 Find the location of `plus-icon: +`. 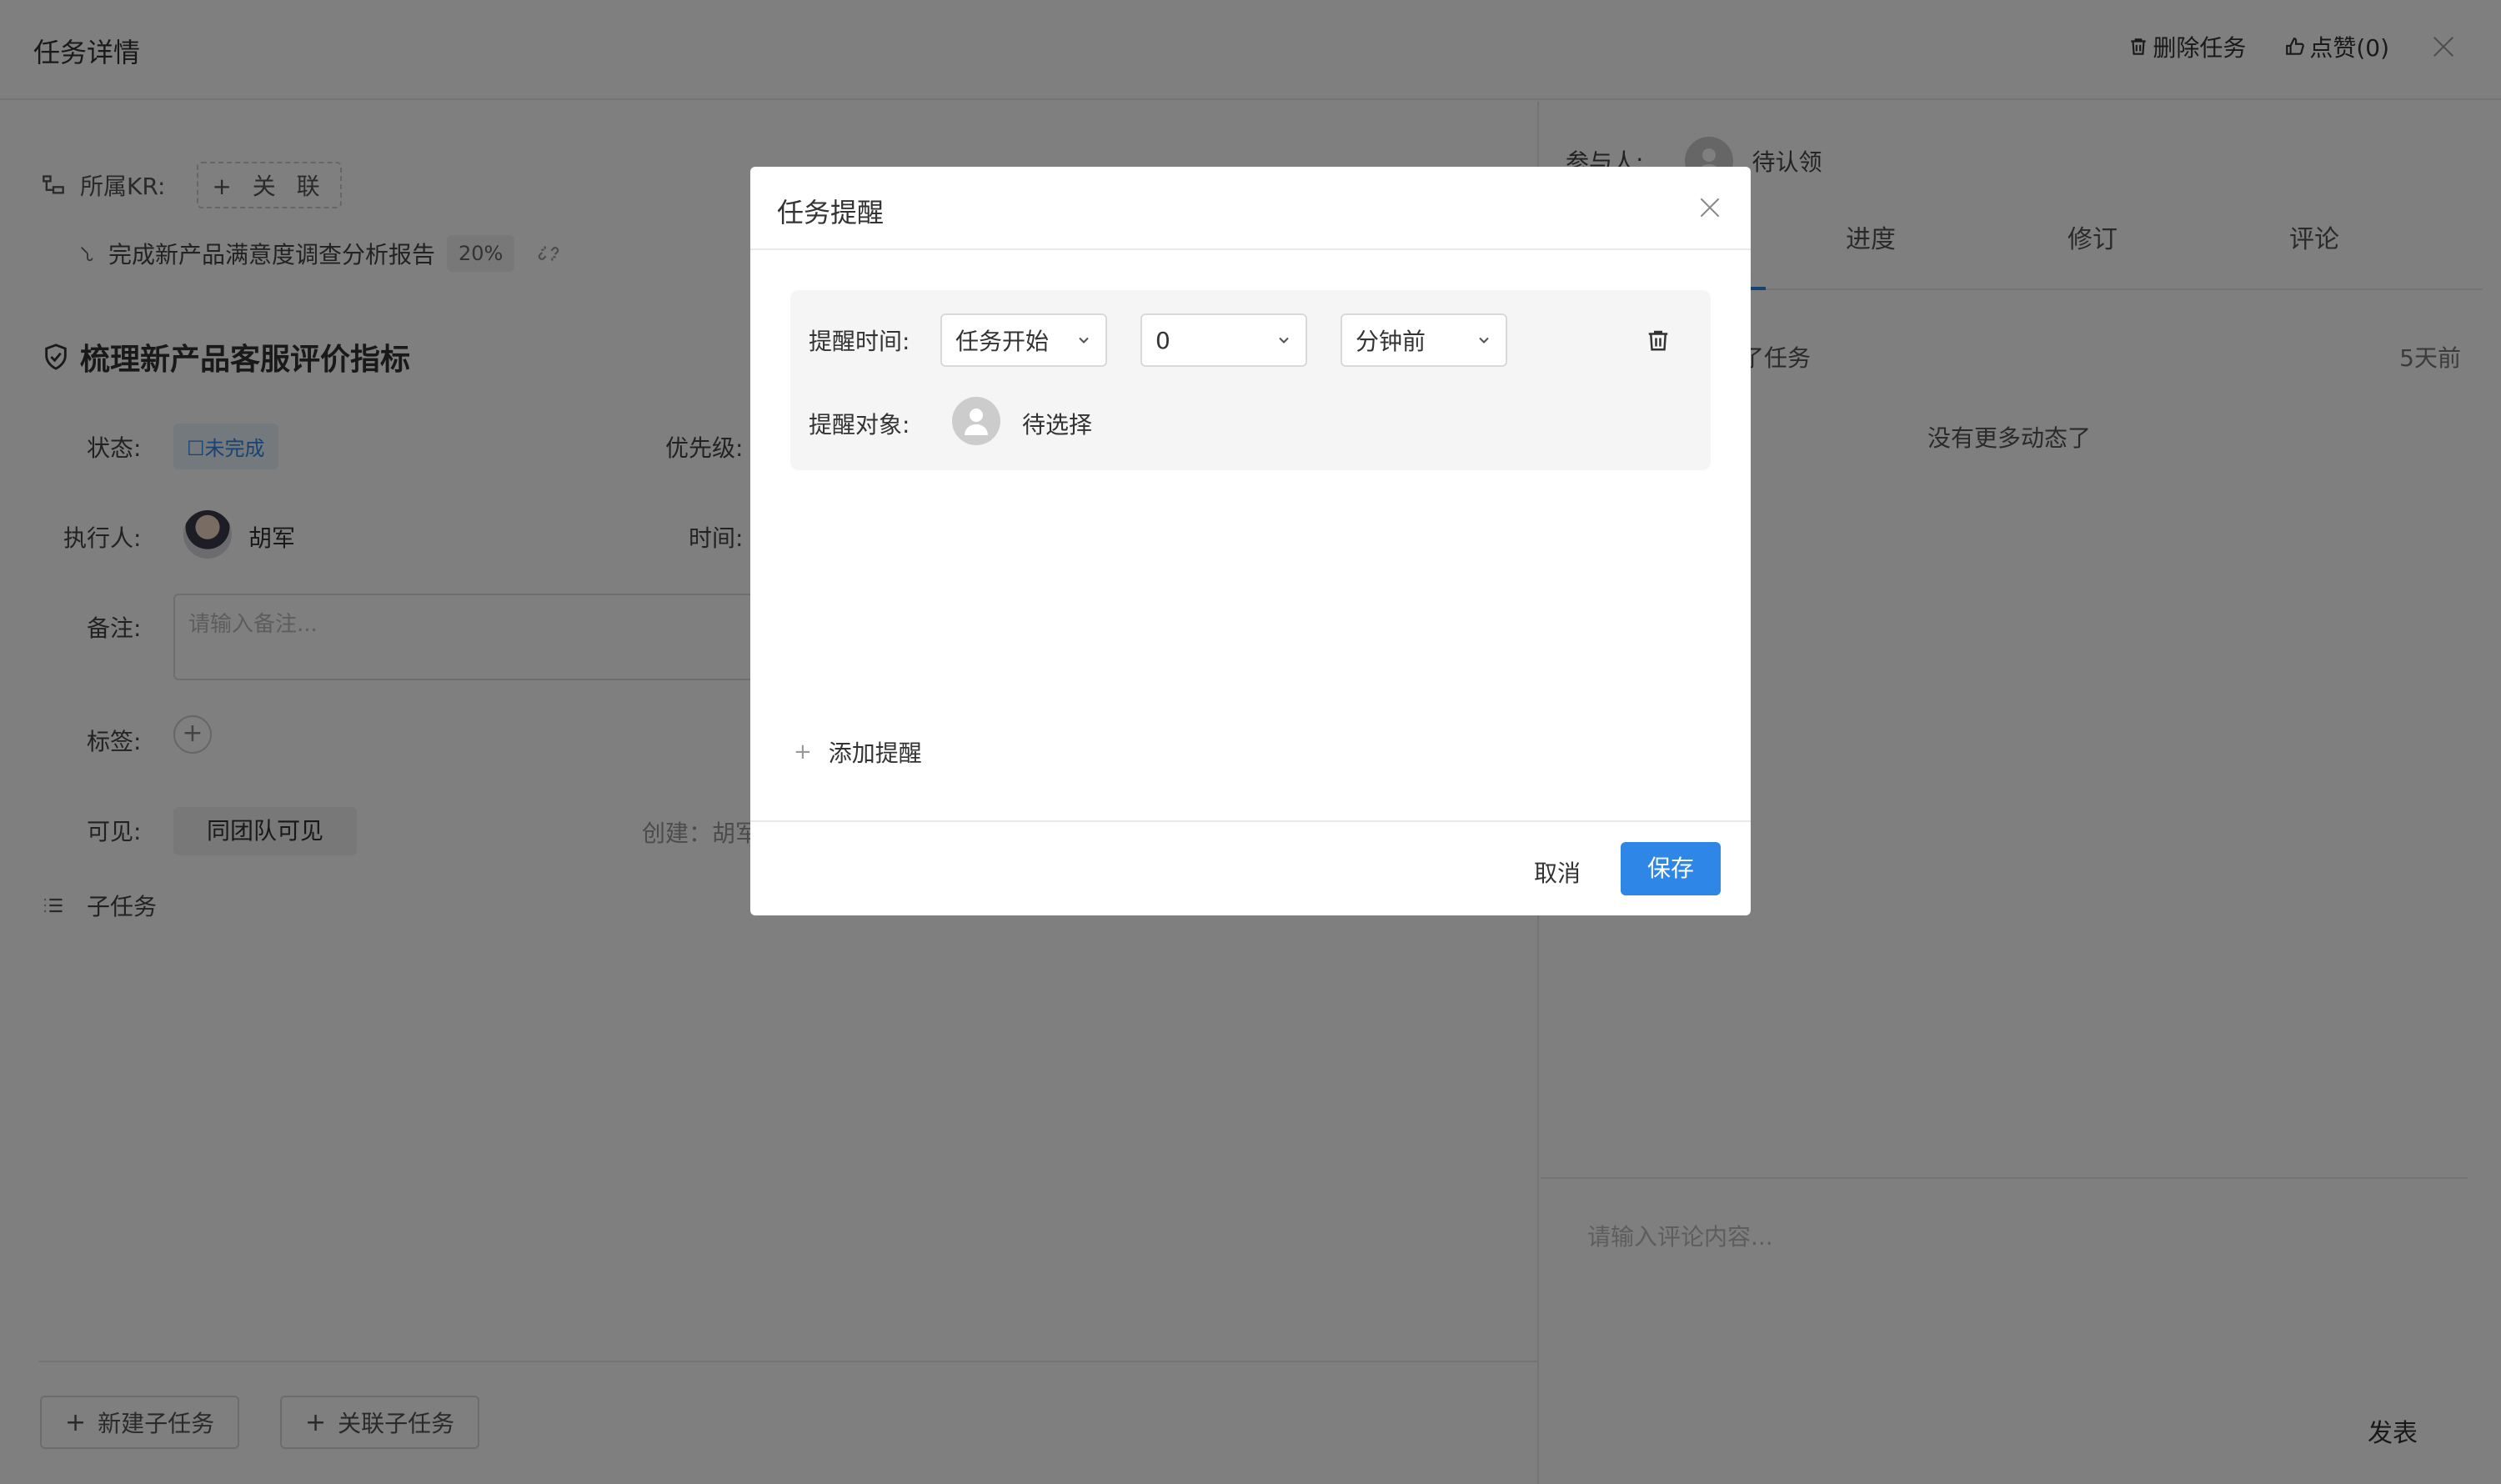

plus-icon: + is located at coordinates (803, 752).